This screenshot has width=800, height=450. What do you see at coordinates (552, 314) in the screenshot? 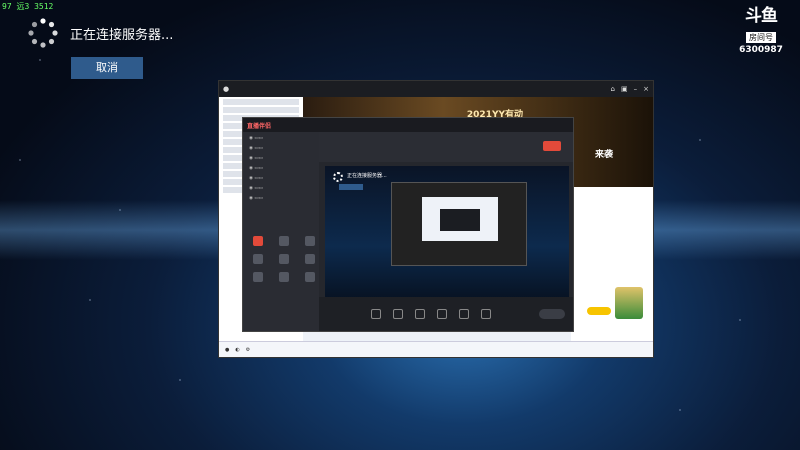
I see `start-live-button` at bounding box center [552, 314].